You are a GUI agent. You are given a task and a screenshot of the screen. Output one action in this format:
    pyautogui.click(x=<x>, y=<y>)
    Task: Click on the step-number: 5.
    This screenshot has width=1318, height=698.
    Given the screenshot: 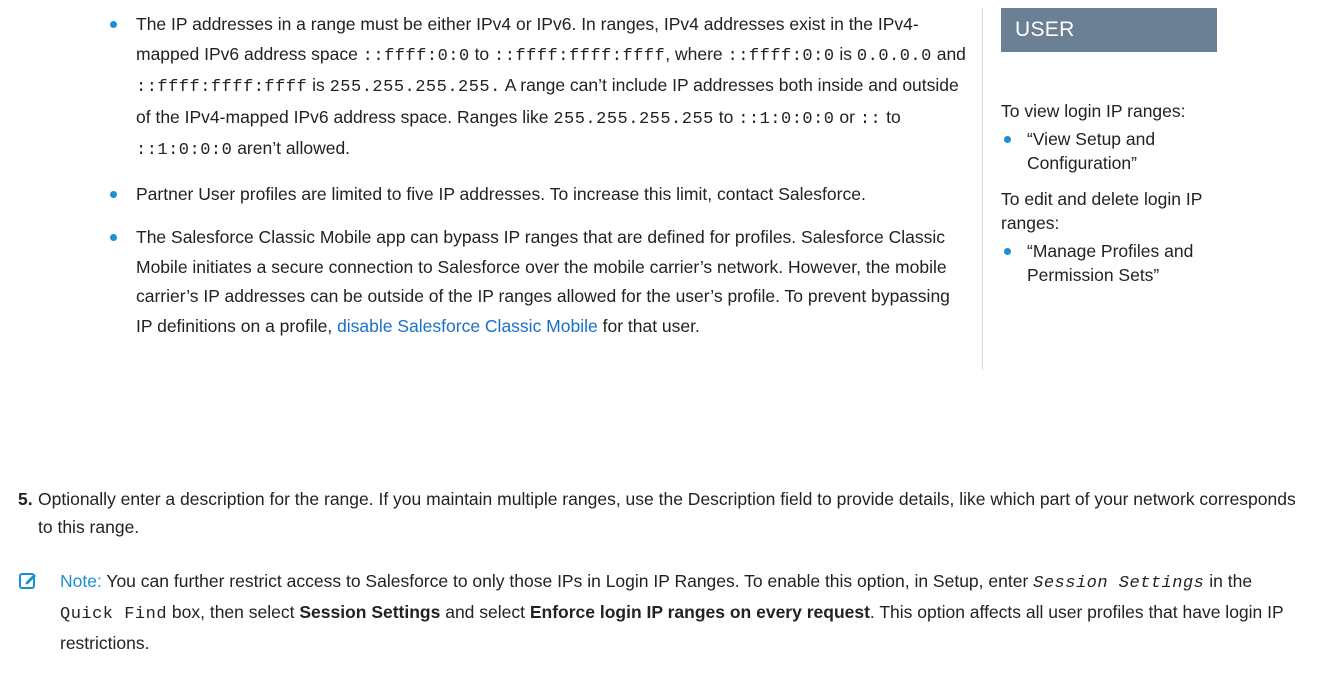 What is the action you would take?
    pyautogui.click(x=25, y=499)
    